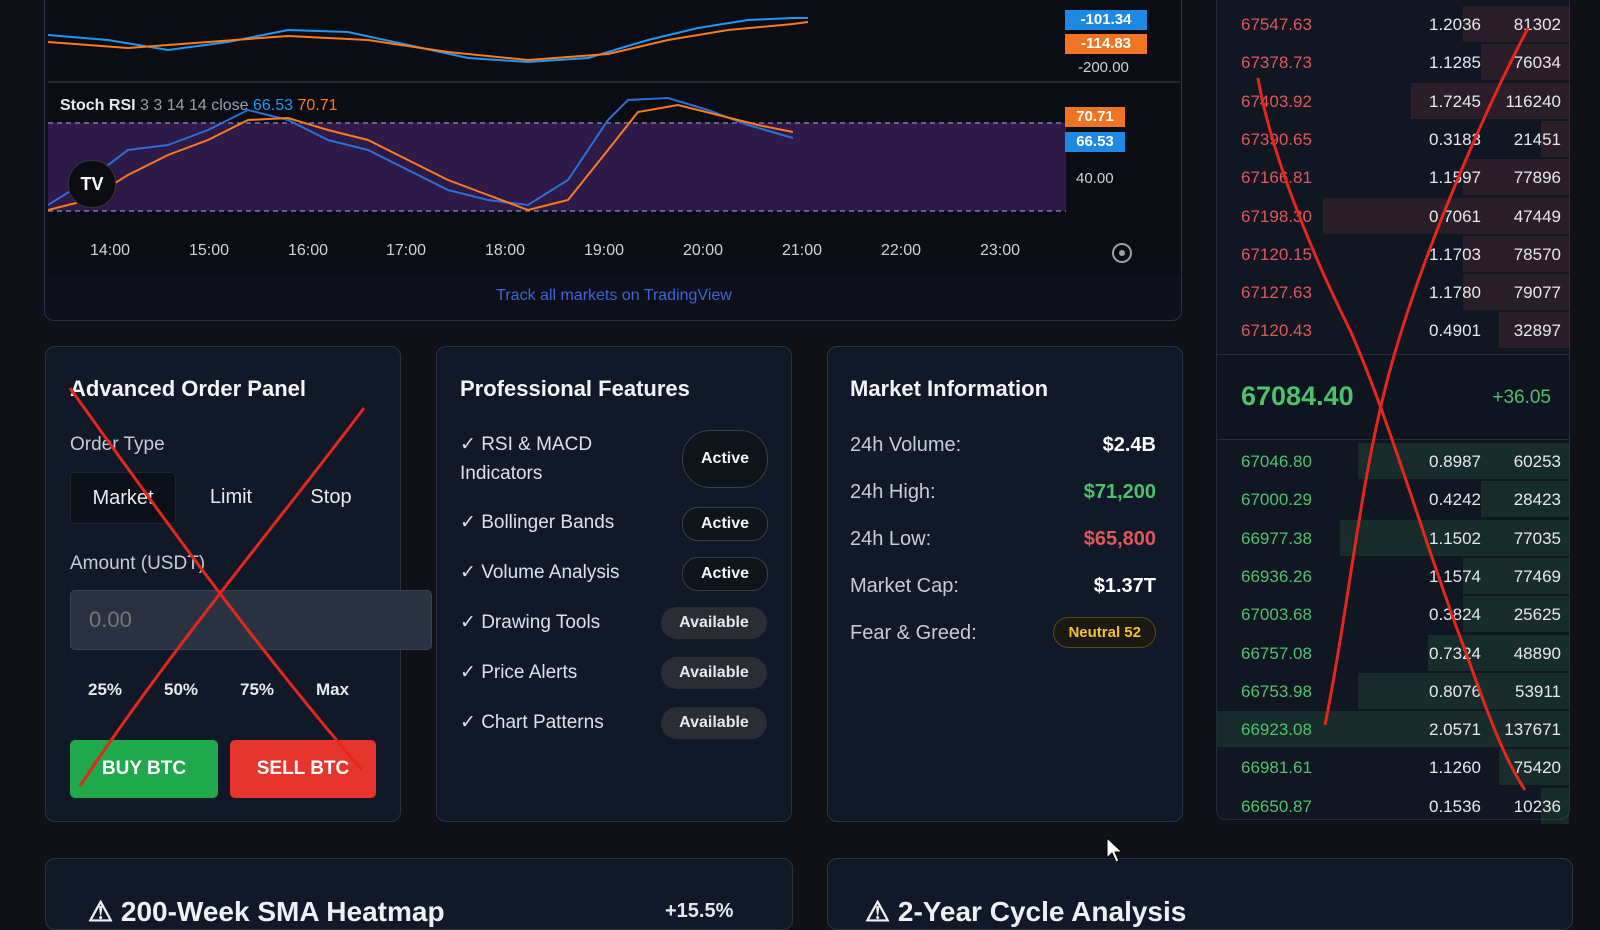 This screenshot has width=1600, height=930. What do you see at coordinates (1393, 292) in the screenshot?
I see `ask-row: 67127.63 1.1780 79077` at bounding box center [1393, 292].